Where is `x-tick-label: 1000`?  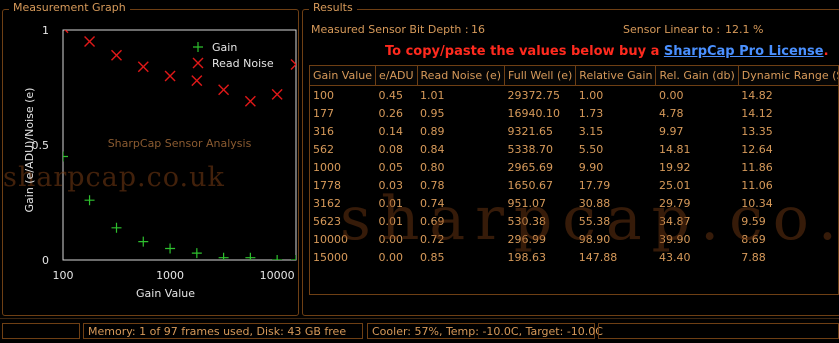 x-tick-label: 1000 is located at coordinates (170, 275).